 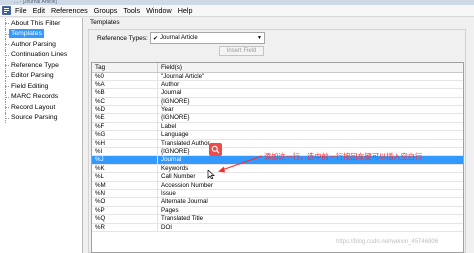 What do you see at coordinates (125, 84) in the screenshot?
I see `tag-cell: %A` at bounding box center [125, 84].